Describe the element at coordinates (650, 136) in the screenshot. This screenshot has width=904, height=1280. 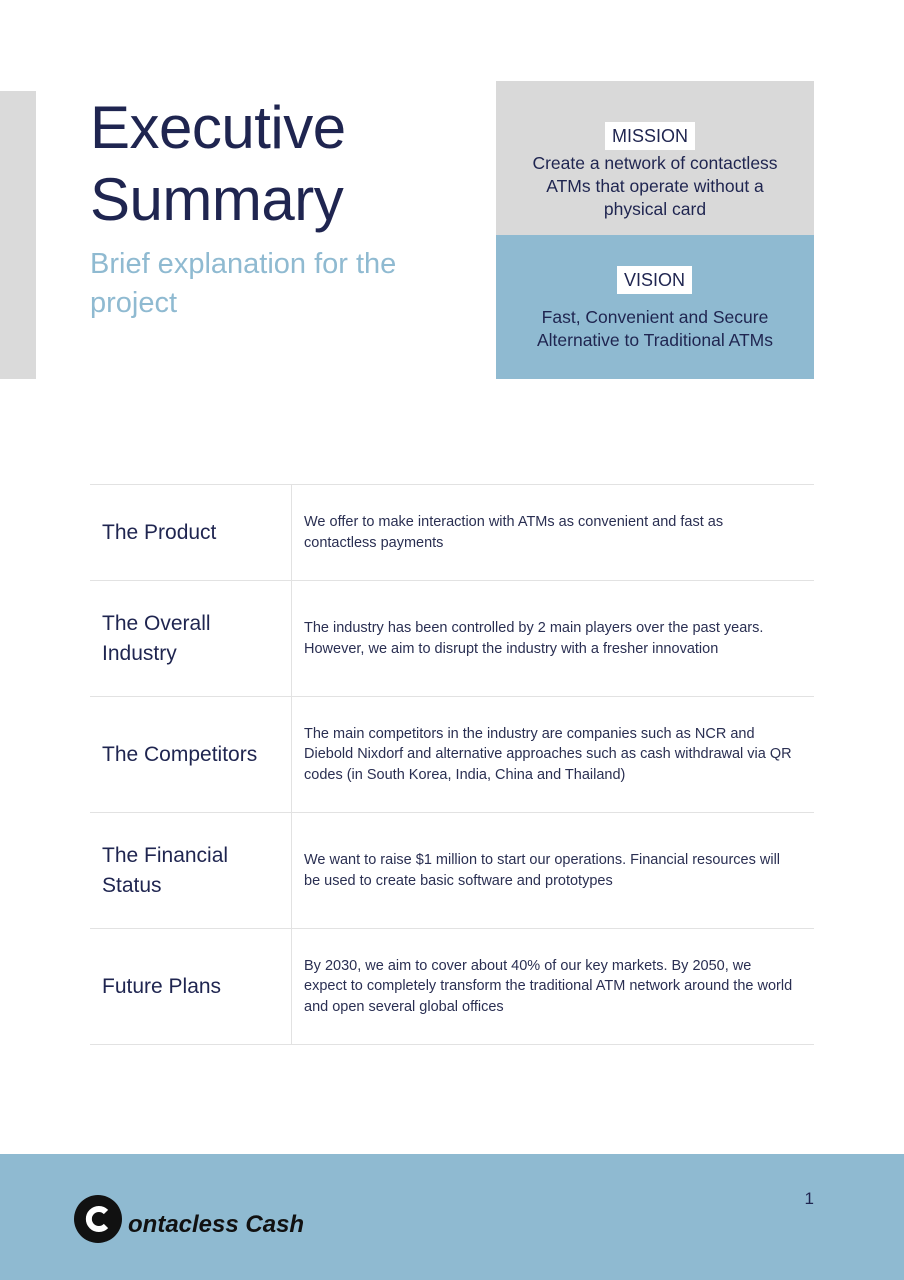
I see `mission-label: MISSION` at that location.